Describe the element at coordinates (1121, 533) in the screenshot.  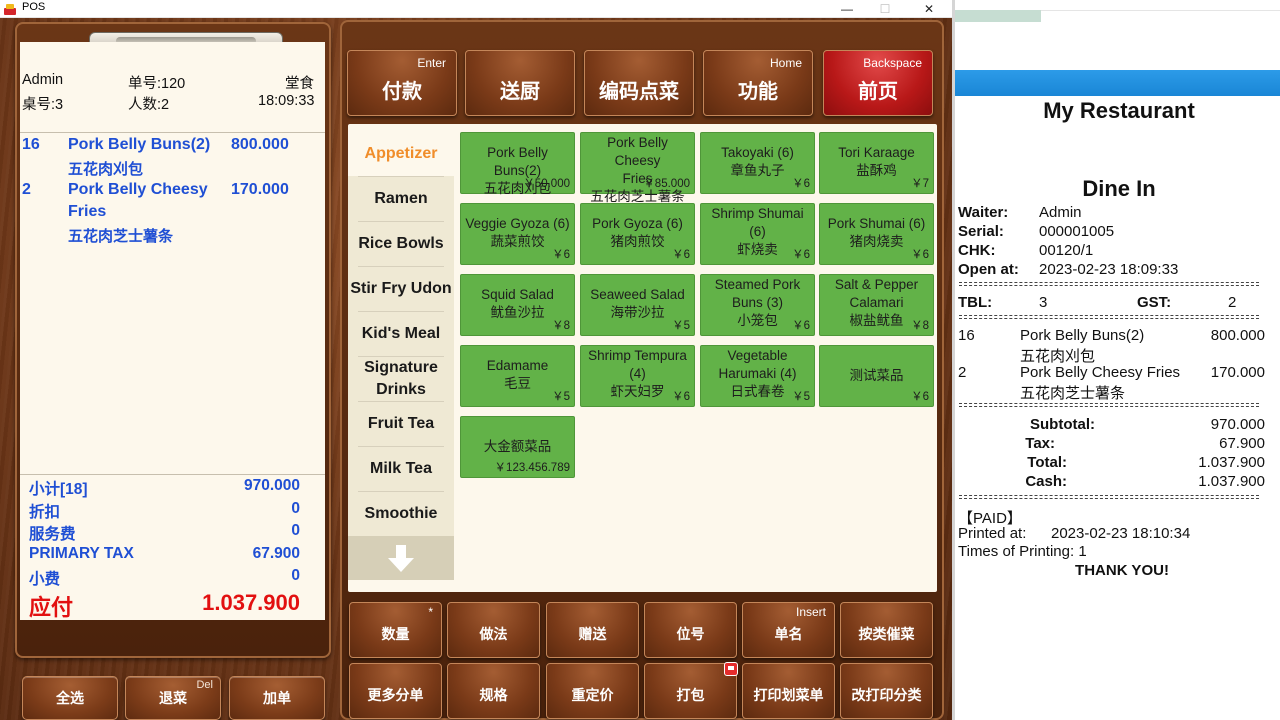
I see `receipt-printed-time: 2023-02-23 18:10:34` at that location.